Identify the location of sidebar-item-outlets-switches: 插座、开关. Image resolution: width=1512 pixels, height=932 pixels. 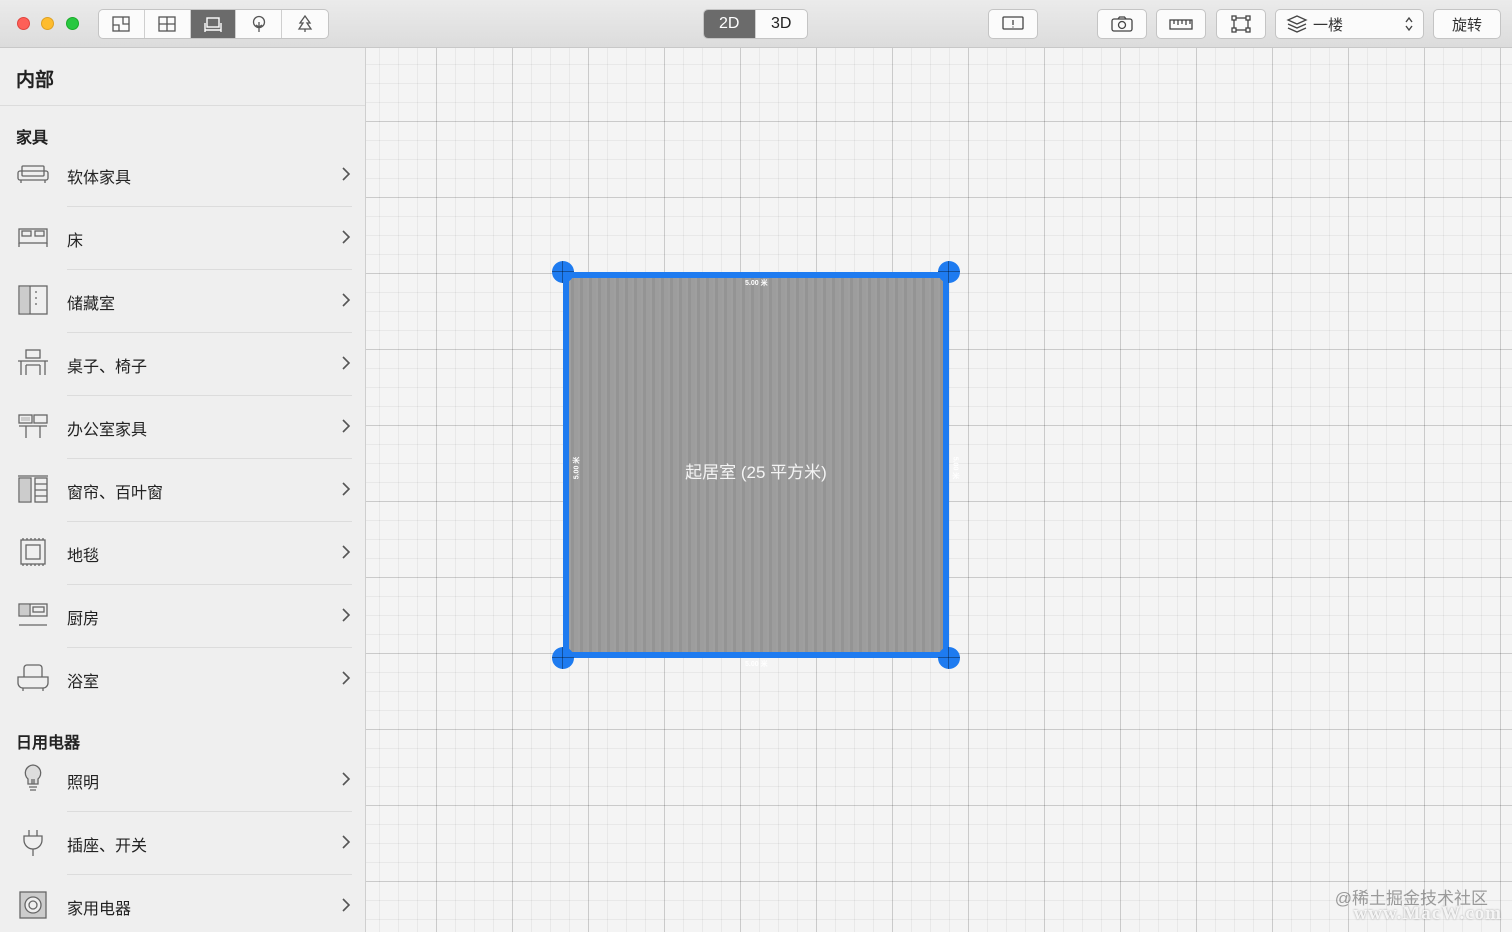
(182, 843).